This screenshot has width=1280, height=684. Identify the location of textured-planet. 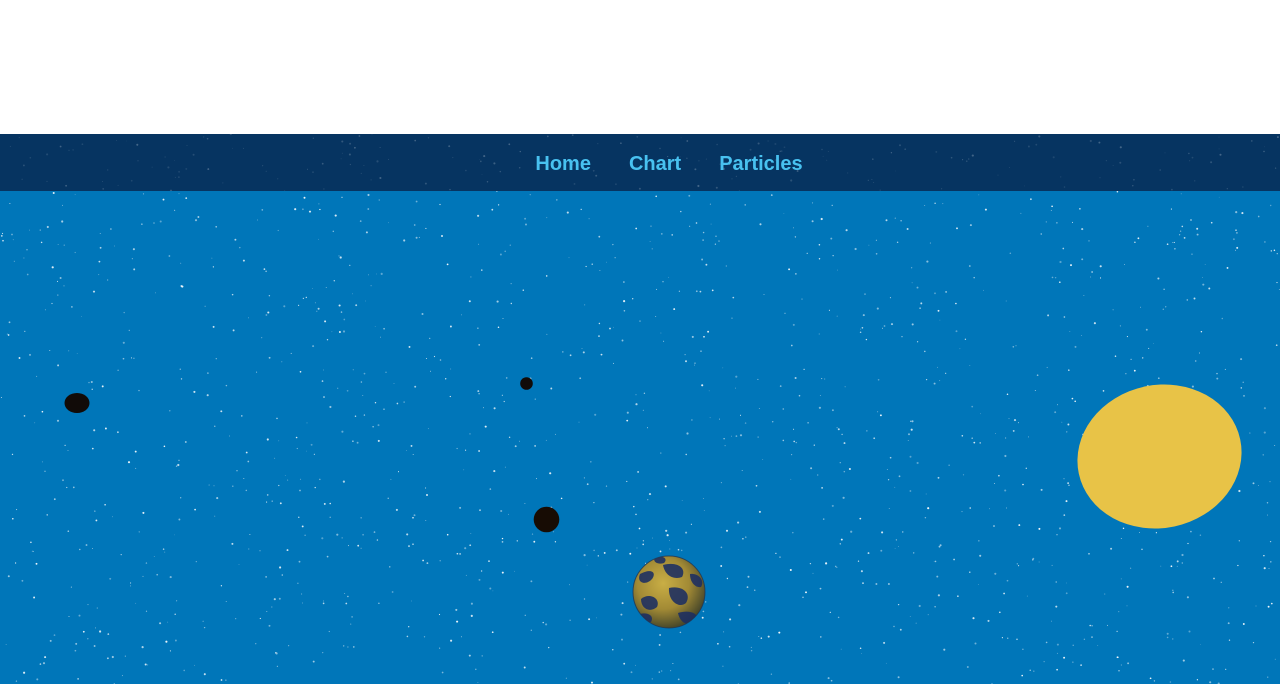
(669, 592).